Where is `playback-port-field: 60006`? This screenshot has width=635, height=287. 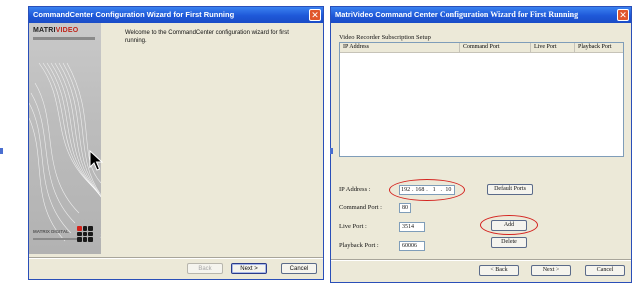
playback-port-field: 60006 is located at coordinates (412, 246).